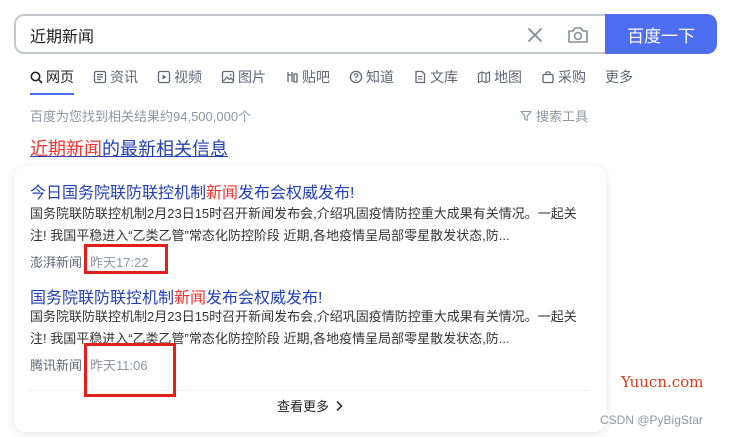  Describe the element at coordinates (341, 77) in the screenshot. I see `search-tabs: 网页 资讯 视频 图片 贴吧 知道 文库 地图 采购 更多` at that location.